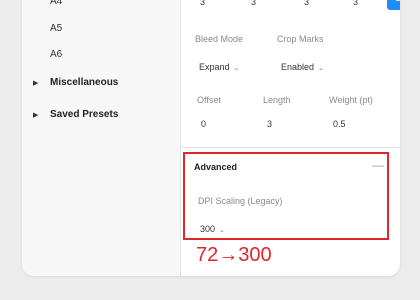 This screenshot has height=300, width=420. I want to click on sidebar-item-a6: A6, so click(56, 54).